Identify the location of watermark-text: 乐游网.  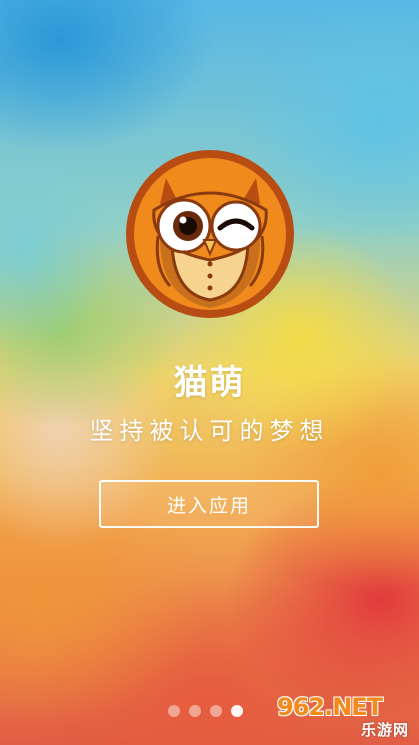
(384, 730).